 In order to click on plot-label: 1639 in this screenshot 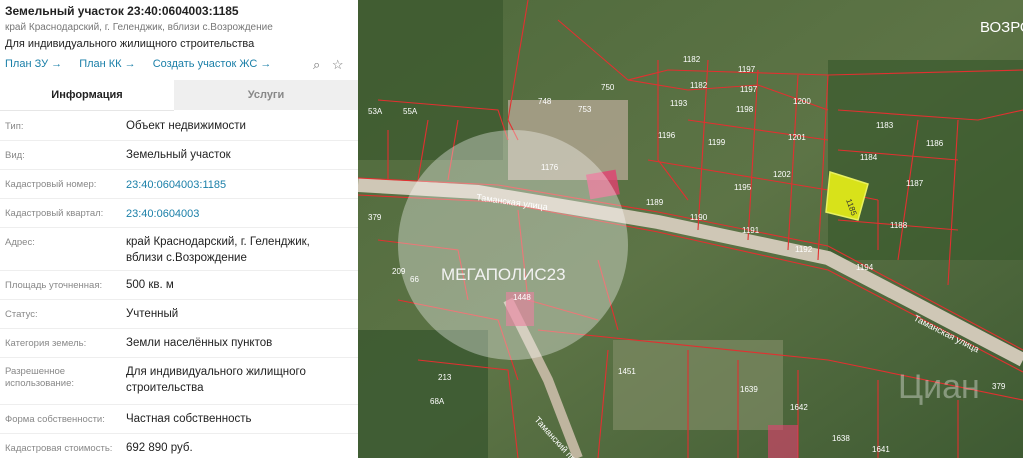, I will do `click(749, 389)`.